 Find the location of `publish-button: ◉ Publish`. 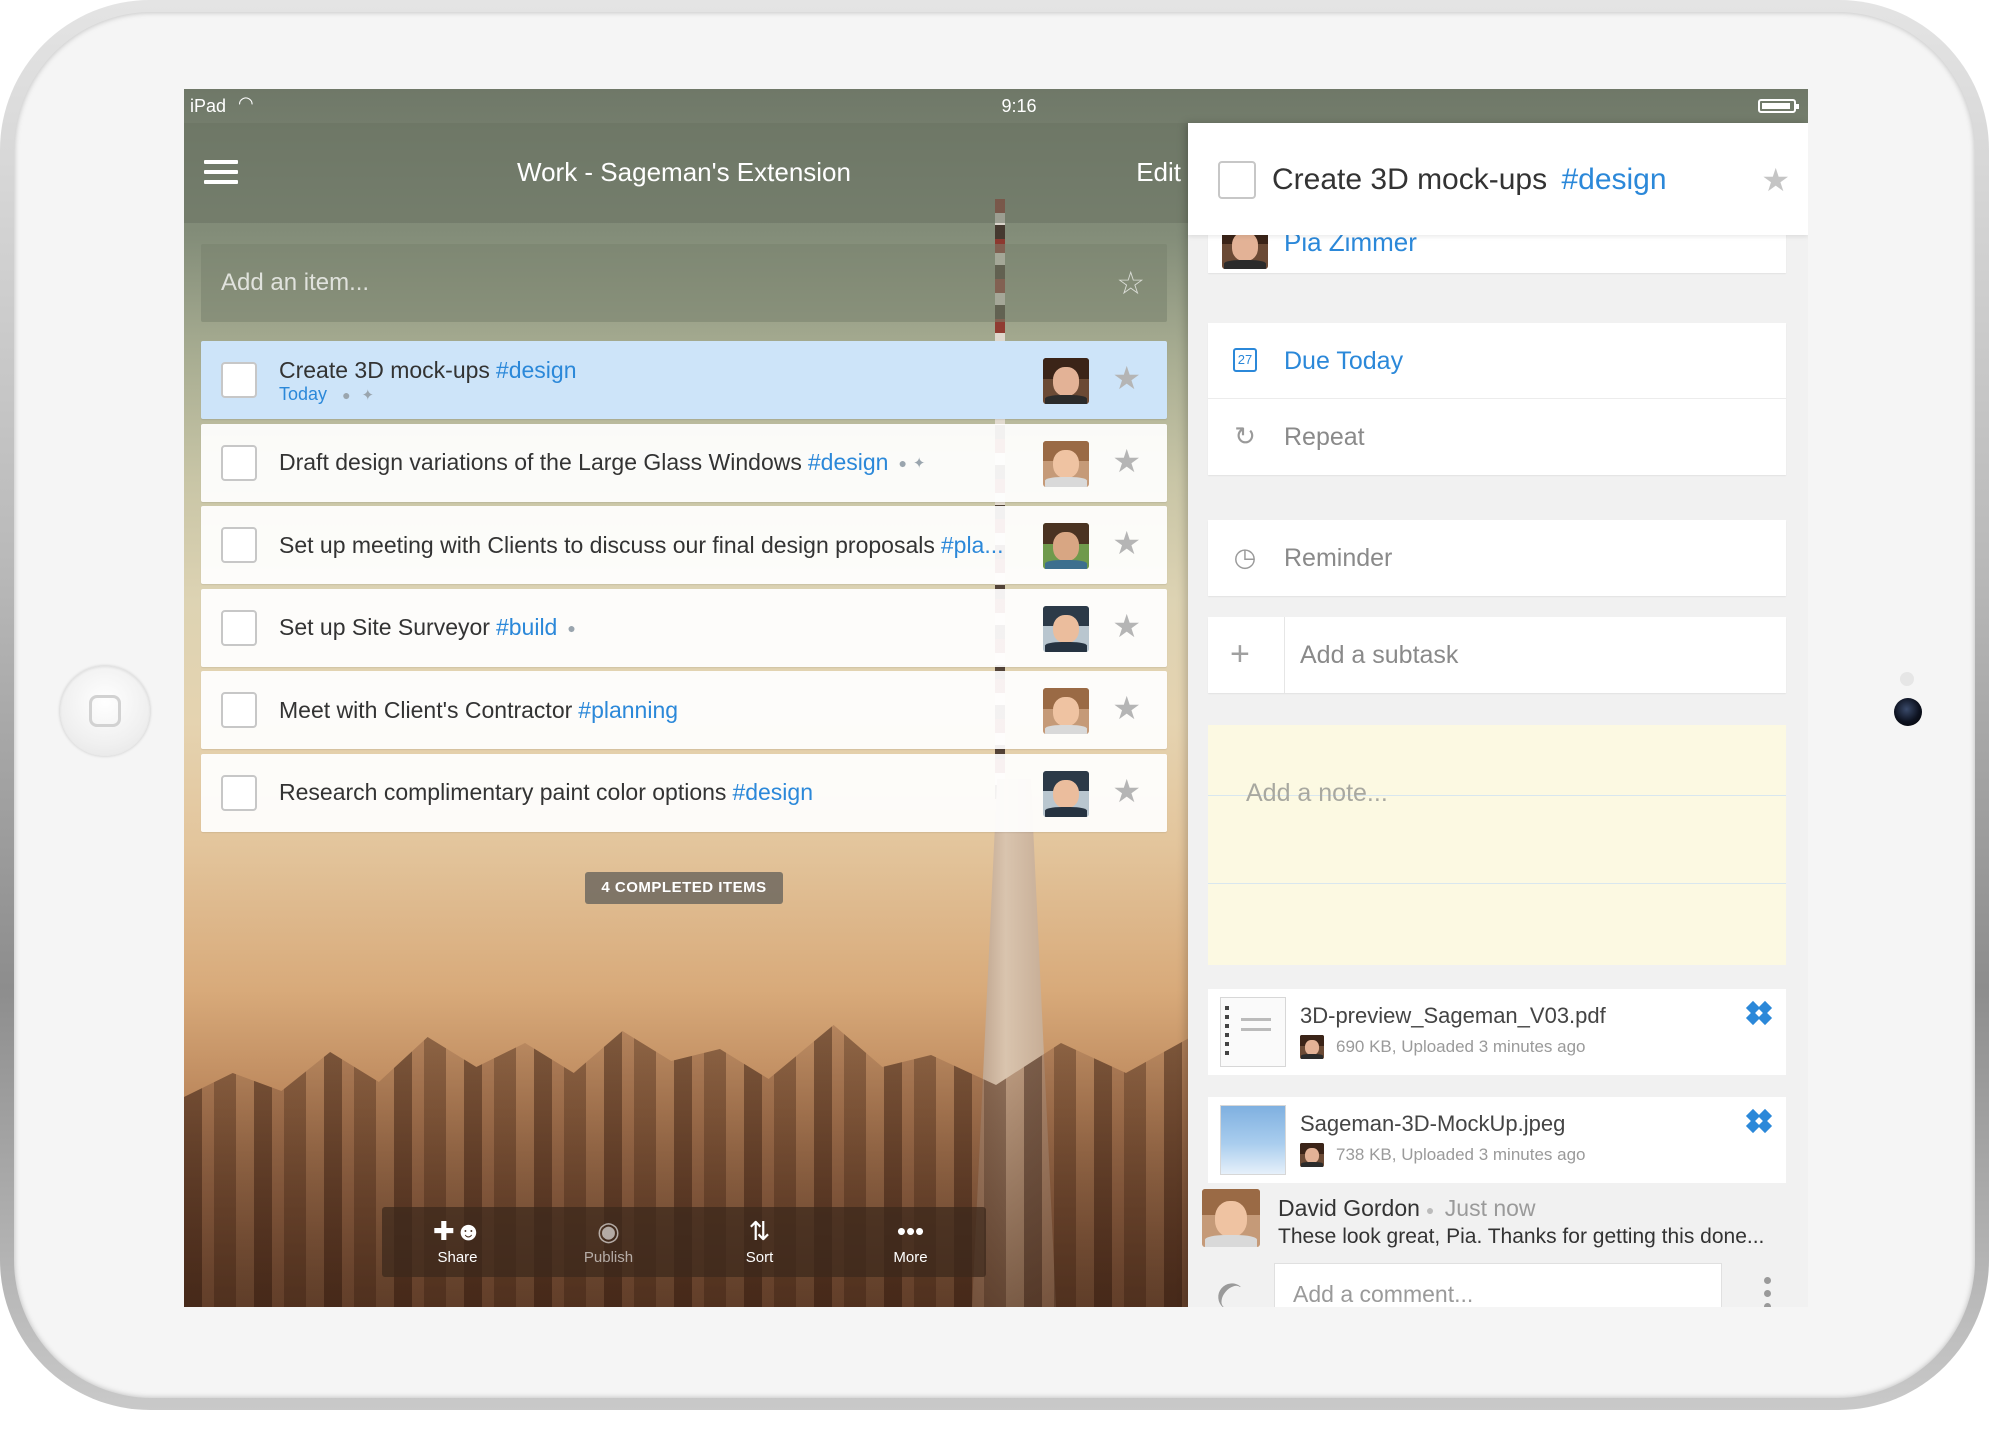

publish-button: ◉ Publish is located at coordinates (608, 1242).